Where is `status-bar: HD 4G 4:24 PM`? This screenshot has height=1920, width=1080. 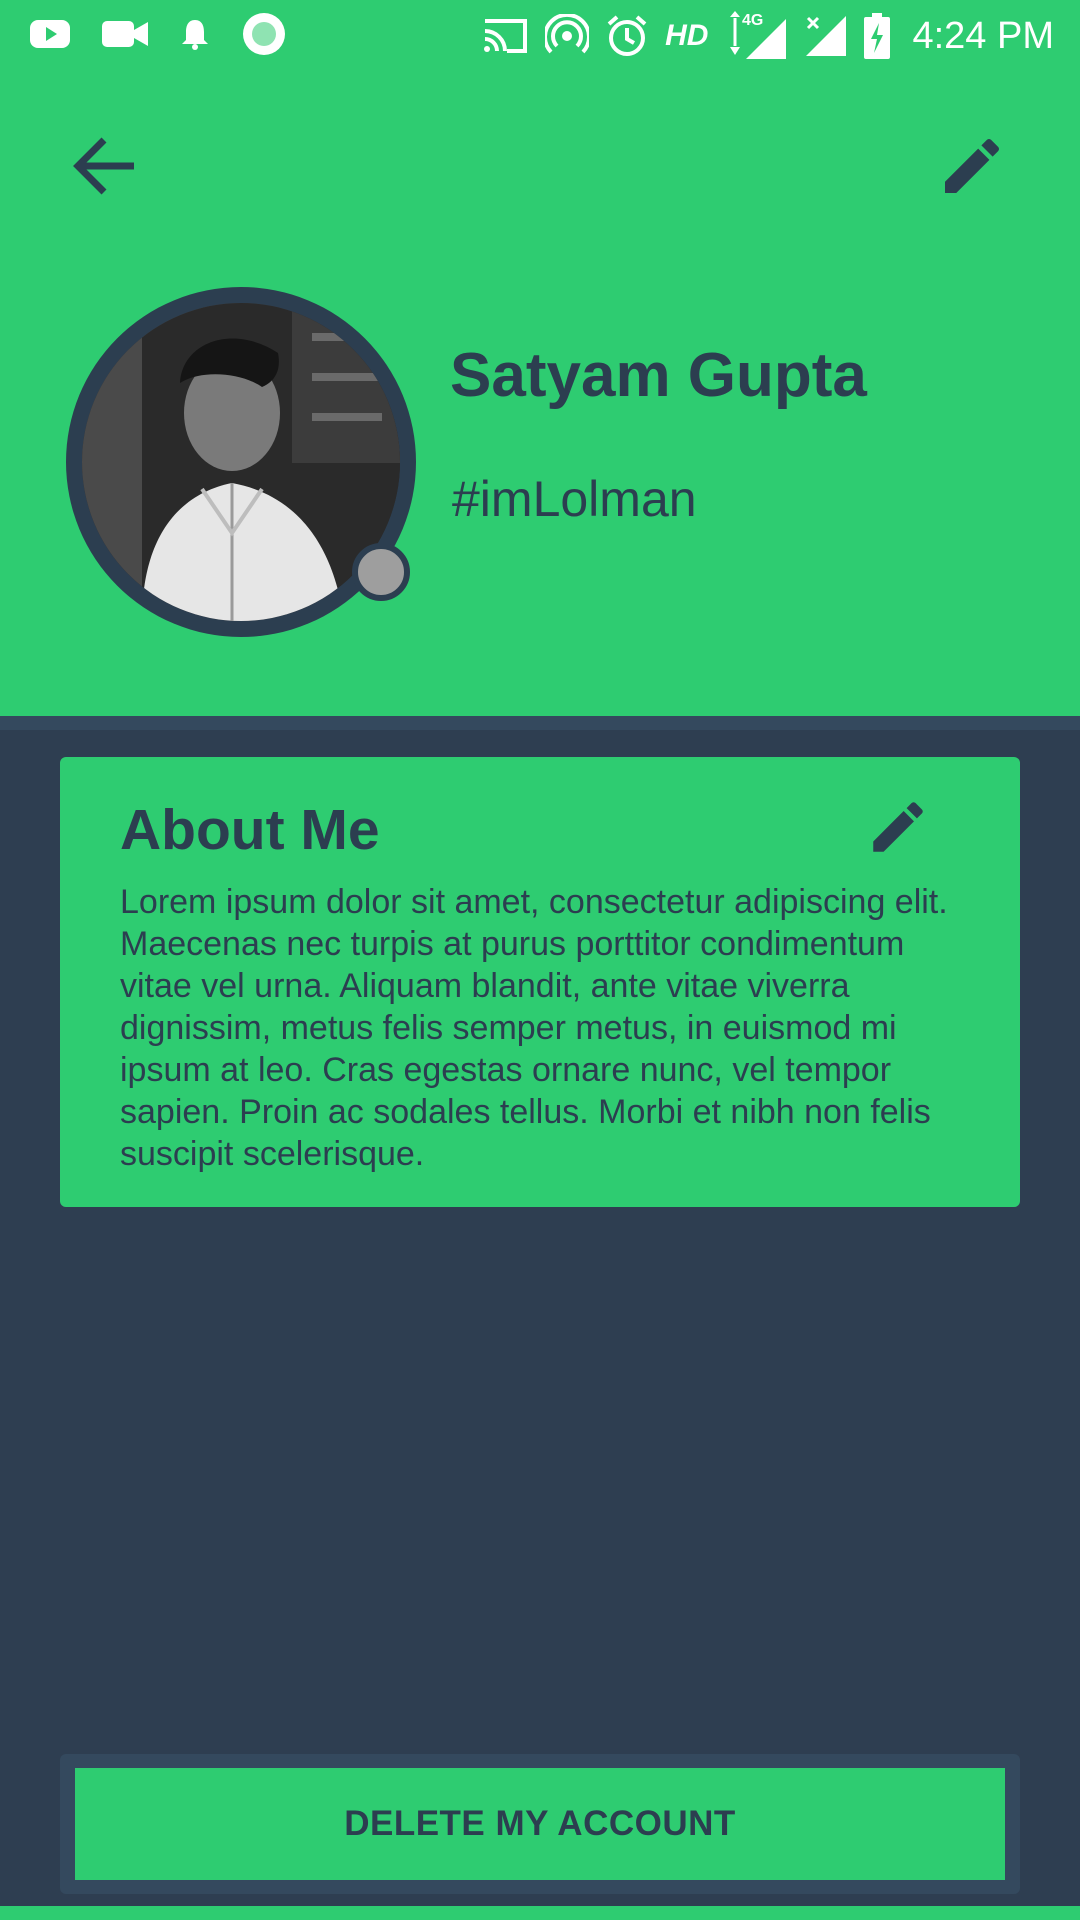
status-bar: HD 4G 4:24 PM is located at coordinates (540, 36).